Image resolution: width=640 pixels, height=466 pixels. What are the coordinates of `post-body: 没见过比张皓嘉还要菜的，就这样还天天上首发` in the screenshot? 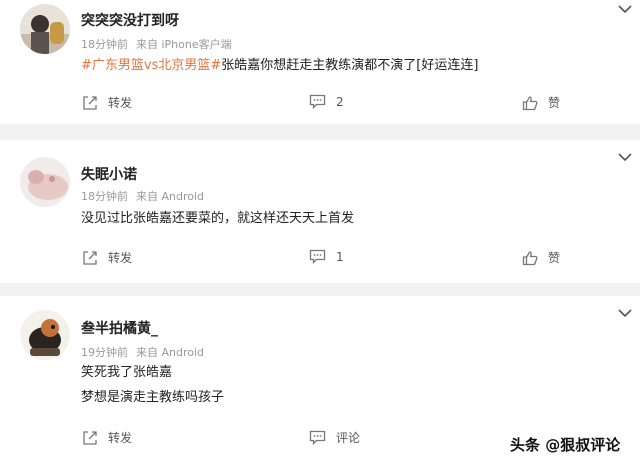 It's located at (218, 218).